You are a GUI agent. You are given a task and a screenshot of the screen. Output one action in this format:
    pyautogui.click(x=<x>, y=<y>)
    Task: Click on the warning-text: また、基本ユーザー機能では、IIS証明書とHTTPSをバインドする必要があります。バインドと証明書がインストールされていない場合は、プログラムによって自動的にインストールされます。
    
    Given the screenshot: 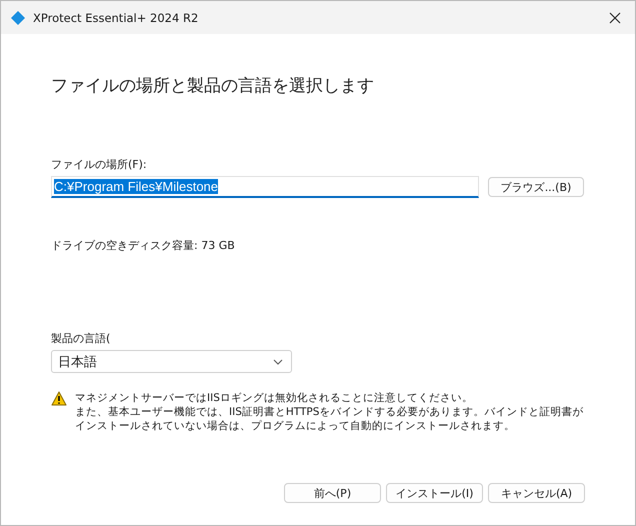 What is the action you would take?
    pyautogui.click(x=329, y=419)
    